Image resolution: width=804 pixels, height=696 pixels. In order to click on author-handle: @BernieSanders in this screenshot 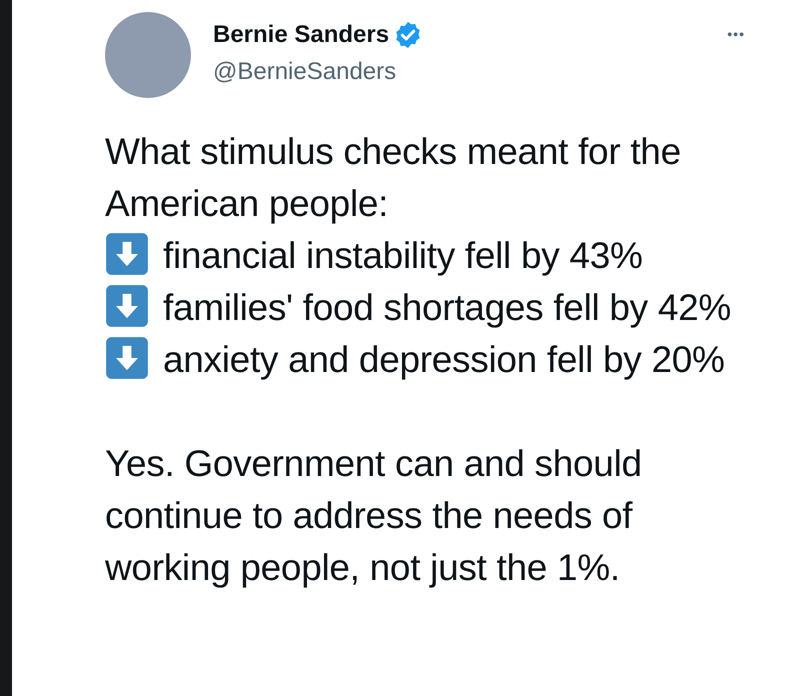, I will do `click(318, 72)`.